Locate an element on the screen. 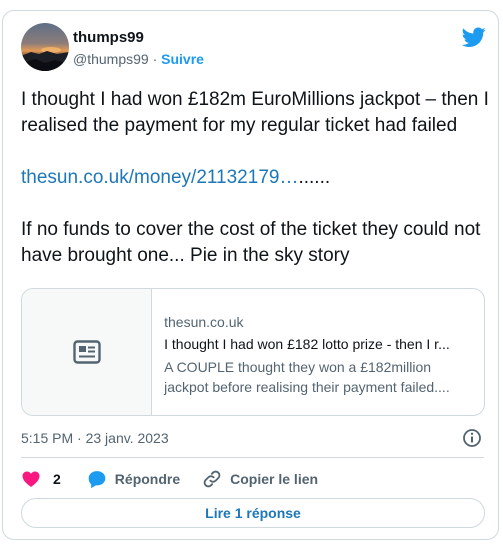  link-preview-domain: thesun.co.uk is located at coordinates (204, 322).